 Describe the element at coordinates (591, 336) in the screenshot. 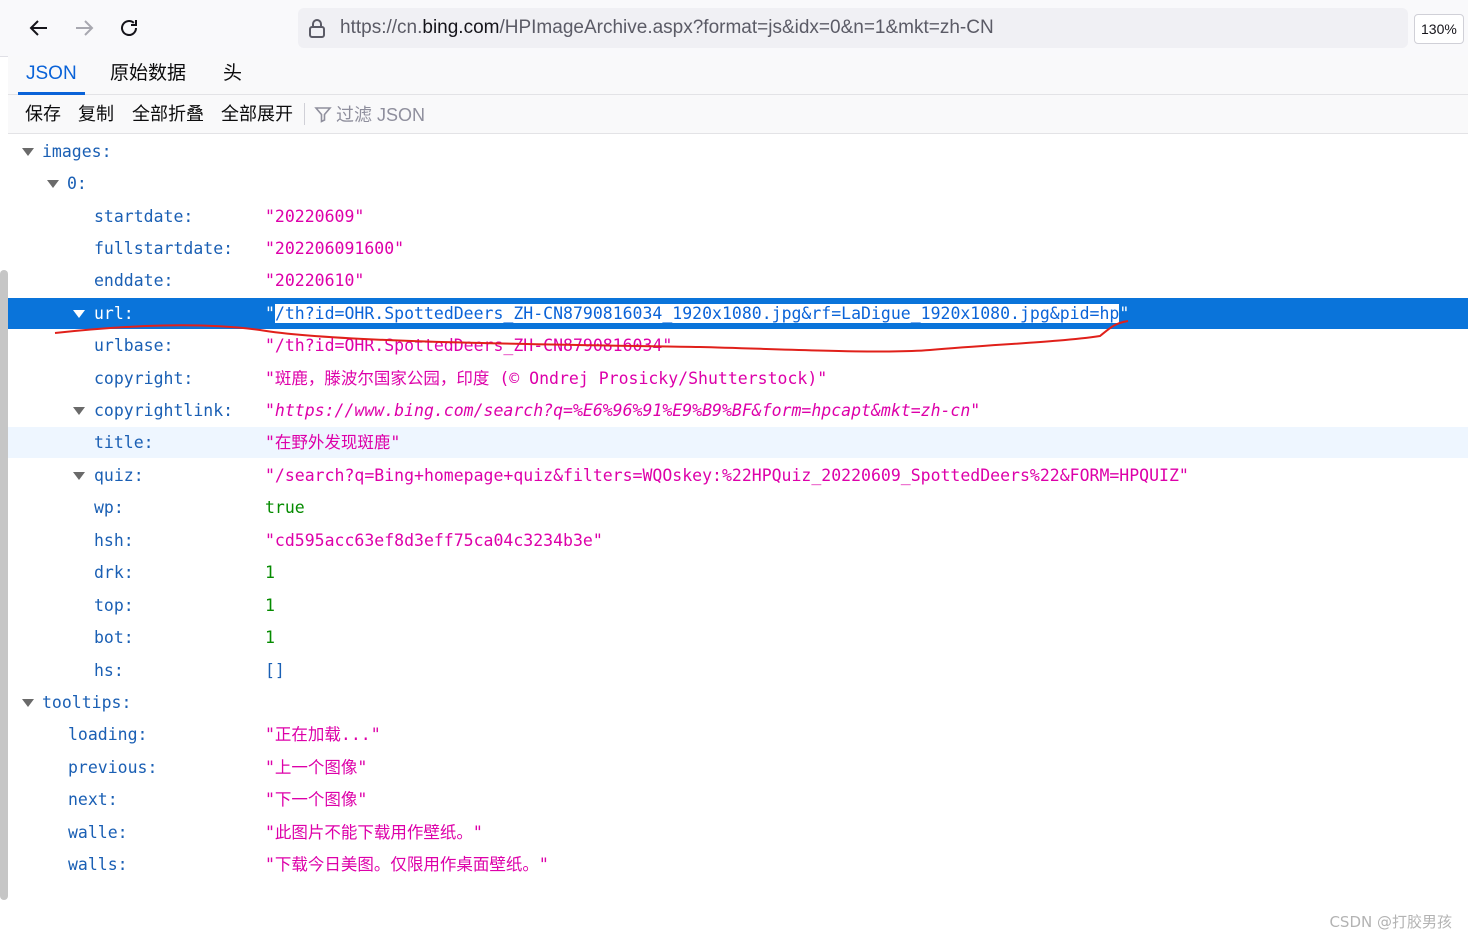

I see `red-annotation-underline` at that location.